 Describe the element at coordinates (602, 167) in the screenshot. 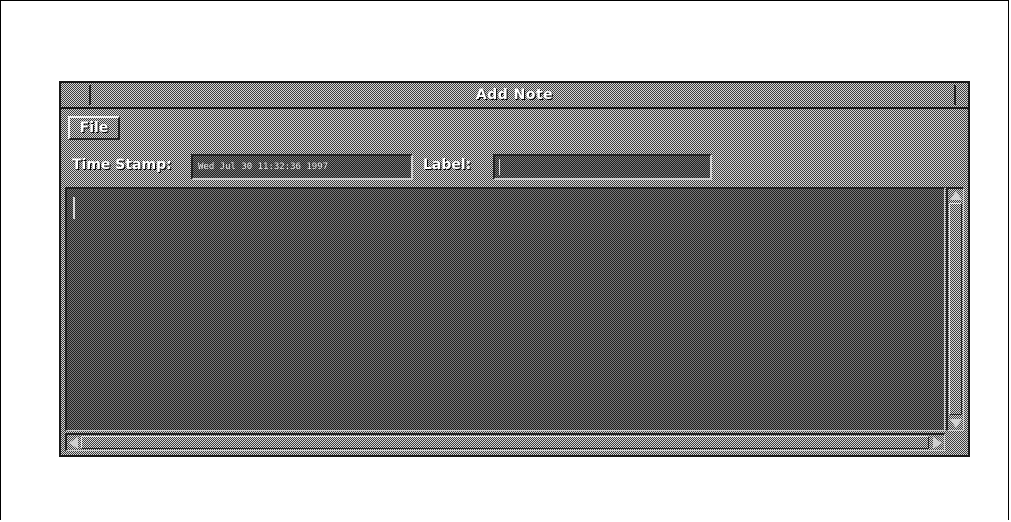

I see `label-input` at that location.